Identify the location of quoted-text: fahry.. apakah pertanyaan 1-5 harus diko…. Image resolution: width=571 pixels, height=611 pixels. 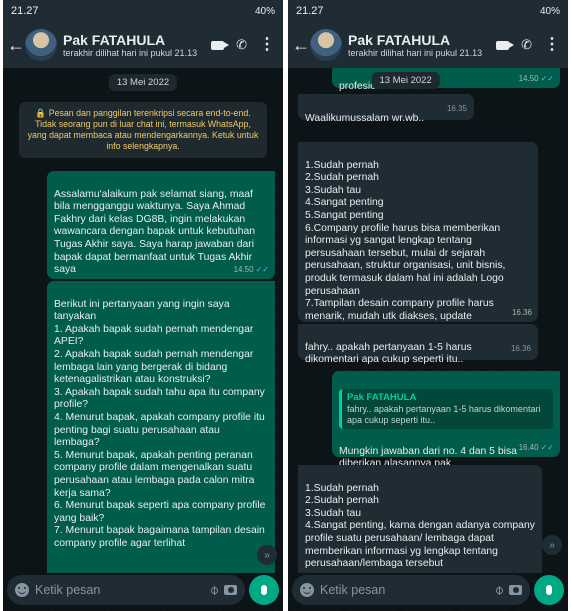
(444, 415).